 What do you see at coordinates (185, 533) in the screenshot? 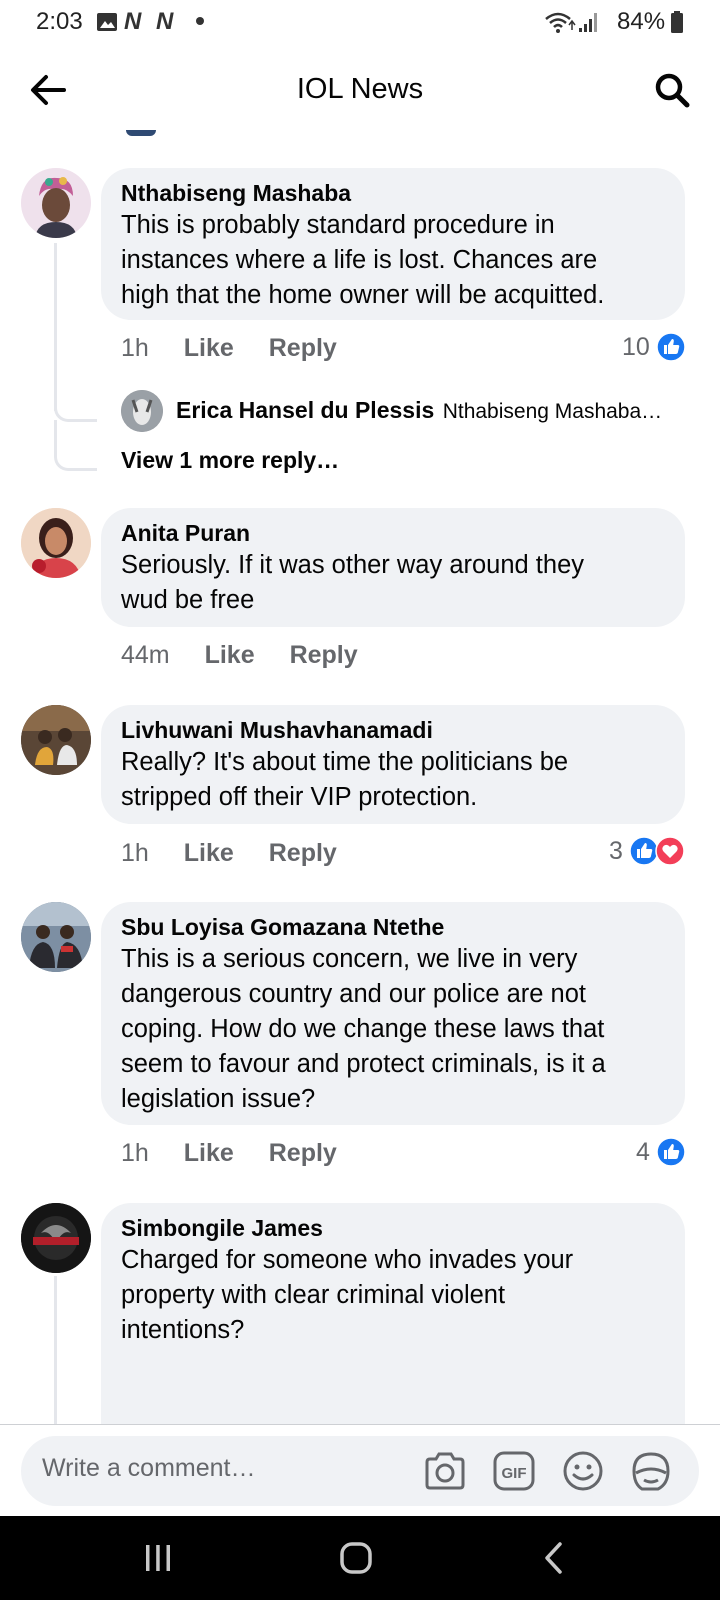
I see `comment-author: Anita Puran` at bounding box center [185, 533].